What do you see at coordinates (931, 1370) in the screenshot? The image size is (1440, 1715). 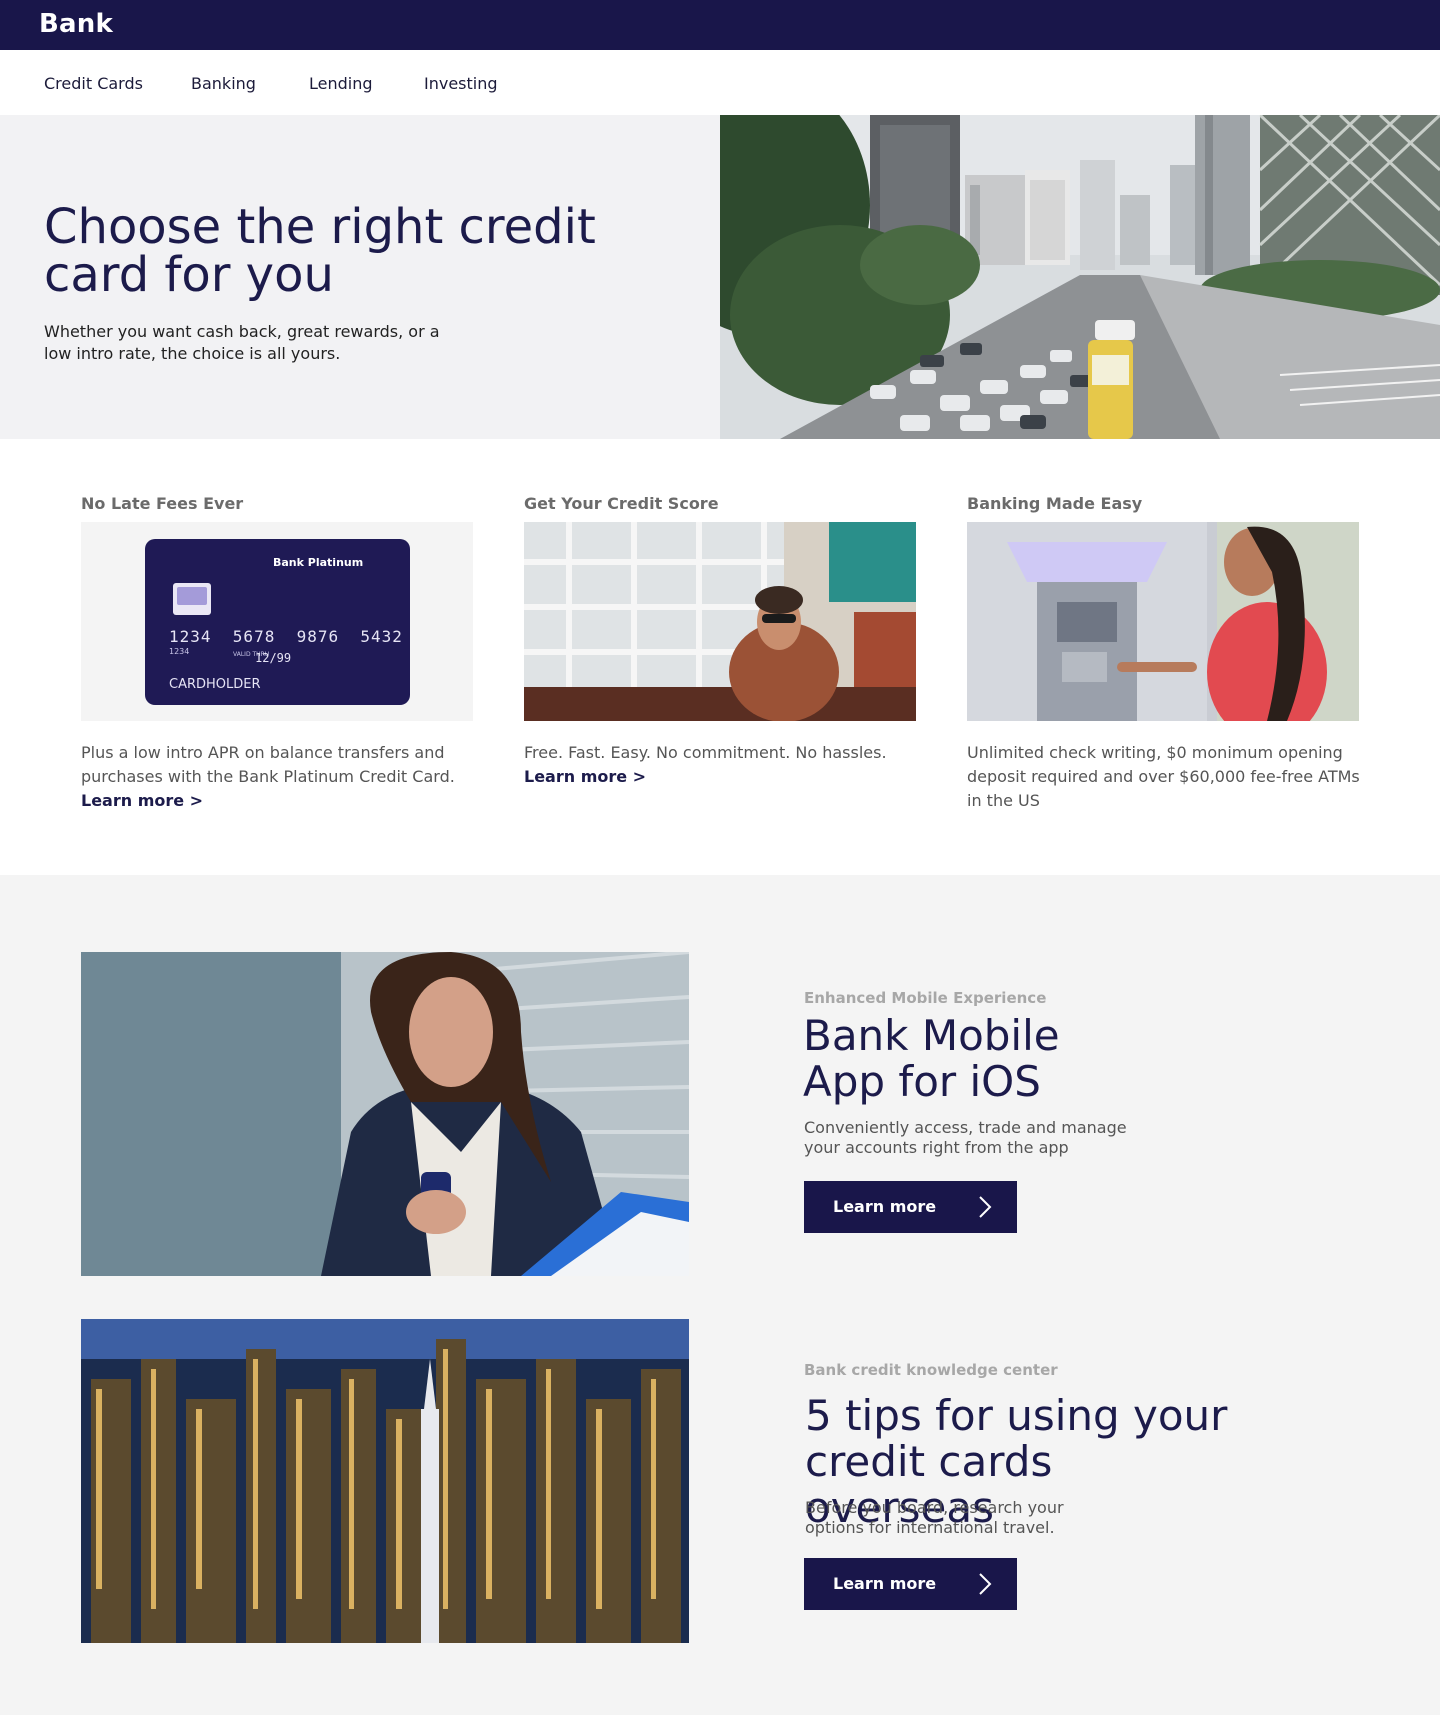 I see `feature-eyebrow: Bank credit knowledge center` at bounding box center [931, 1370].